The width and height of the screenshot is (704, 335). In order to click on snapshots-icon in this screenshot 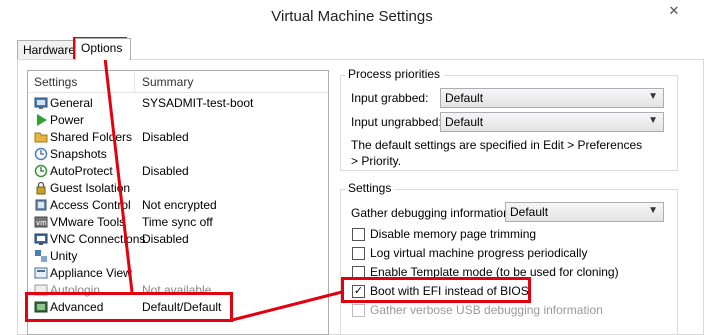, I will do `click(41, 154)`.